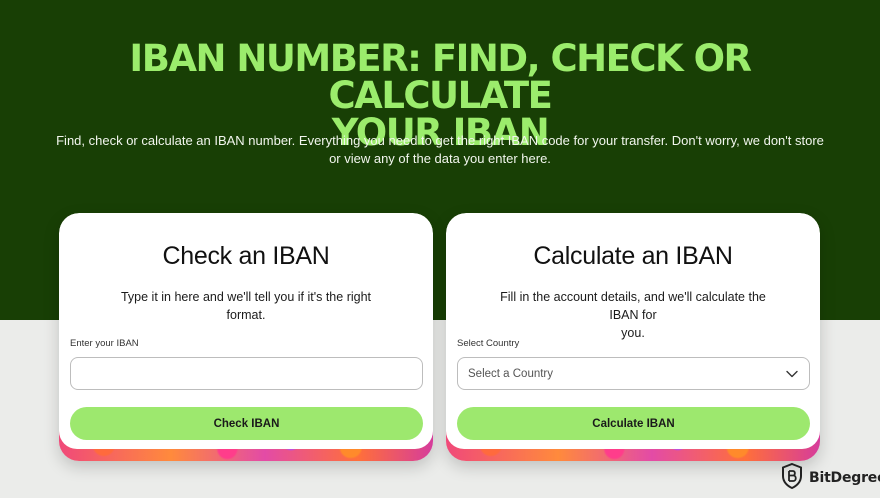 The image size is (880, 498). Describe the element at coordinates (792, 374) in the screenshot. I see `chevron-down-icon` at that location.